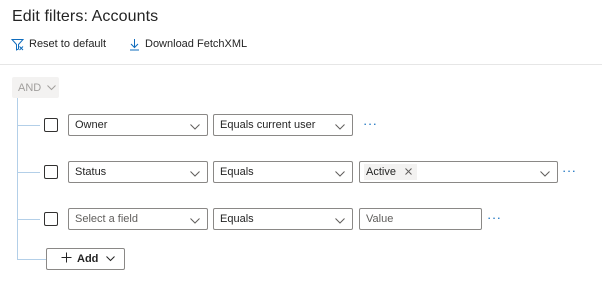 This screenshot has height=299, width=602. I want to click on value-tag-label: Active, so click(381, 172).